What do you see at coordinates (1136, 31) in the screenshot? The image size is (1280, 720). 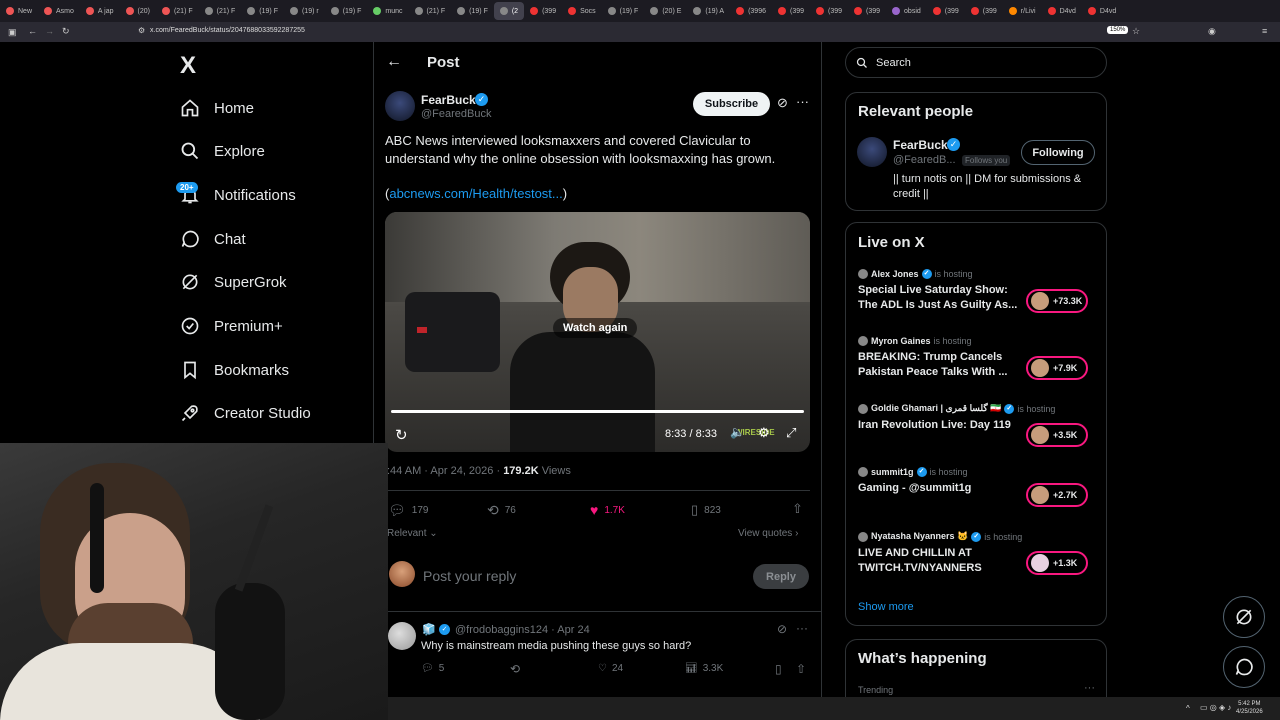 I see `bookmark-star-icon: ☆` at bounding box center [1136, 31].